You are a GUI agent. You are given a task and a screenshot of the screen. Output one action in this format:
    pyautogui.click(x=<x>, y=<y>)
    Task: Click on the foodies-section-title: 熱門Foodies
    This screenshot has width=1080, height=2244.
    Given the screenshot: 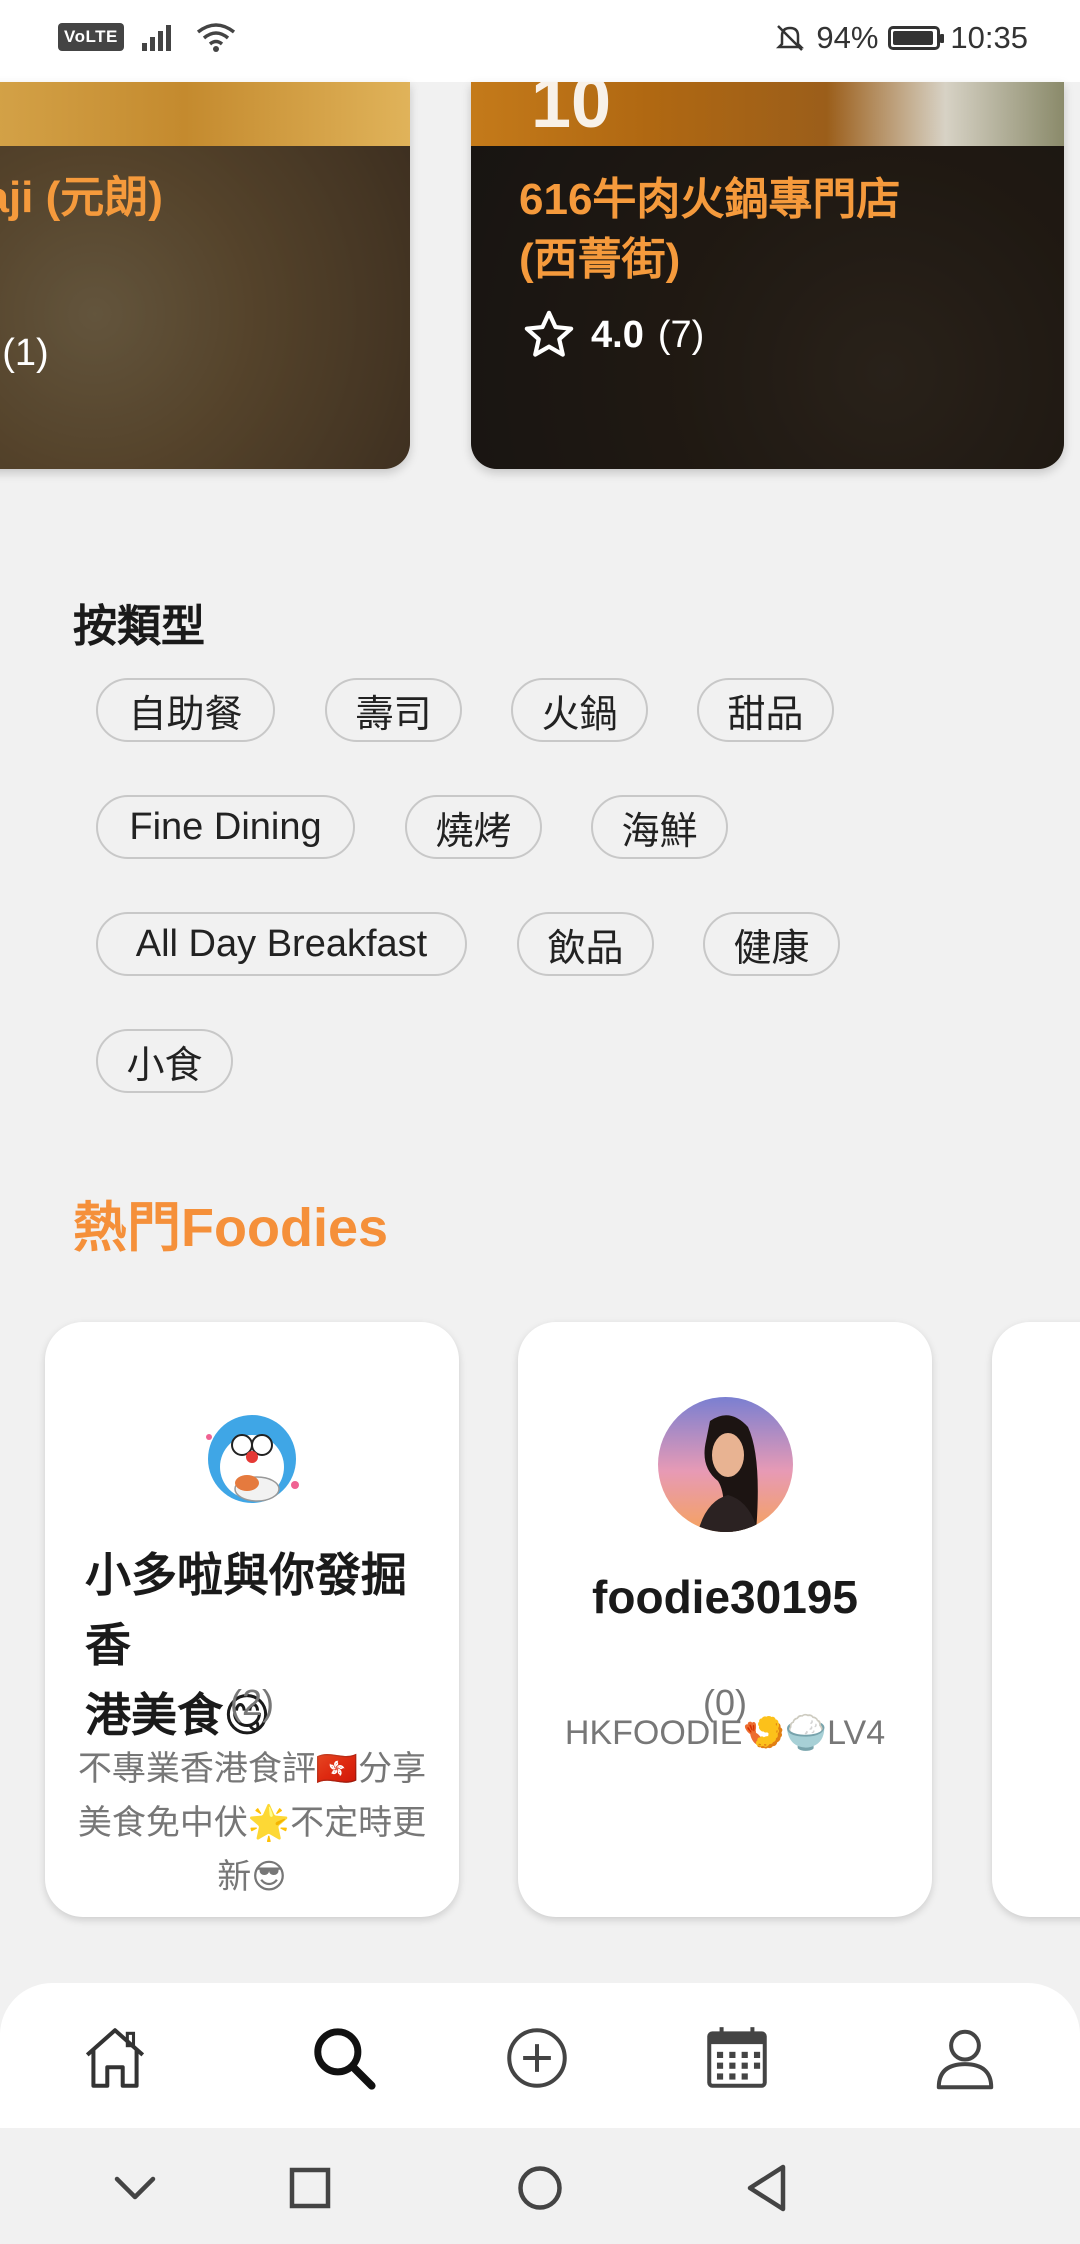 What is the action you would take?
    pyautogui.click(x=231, y=1228)
    